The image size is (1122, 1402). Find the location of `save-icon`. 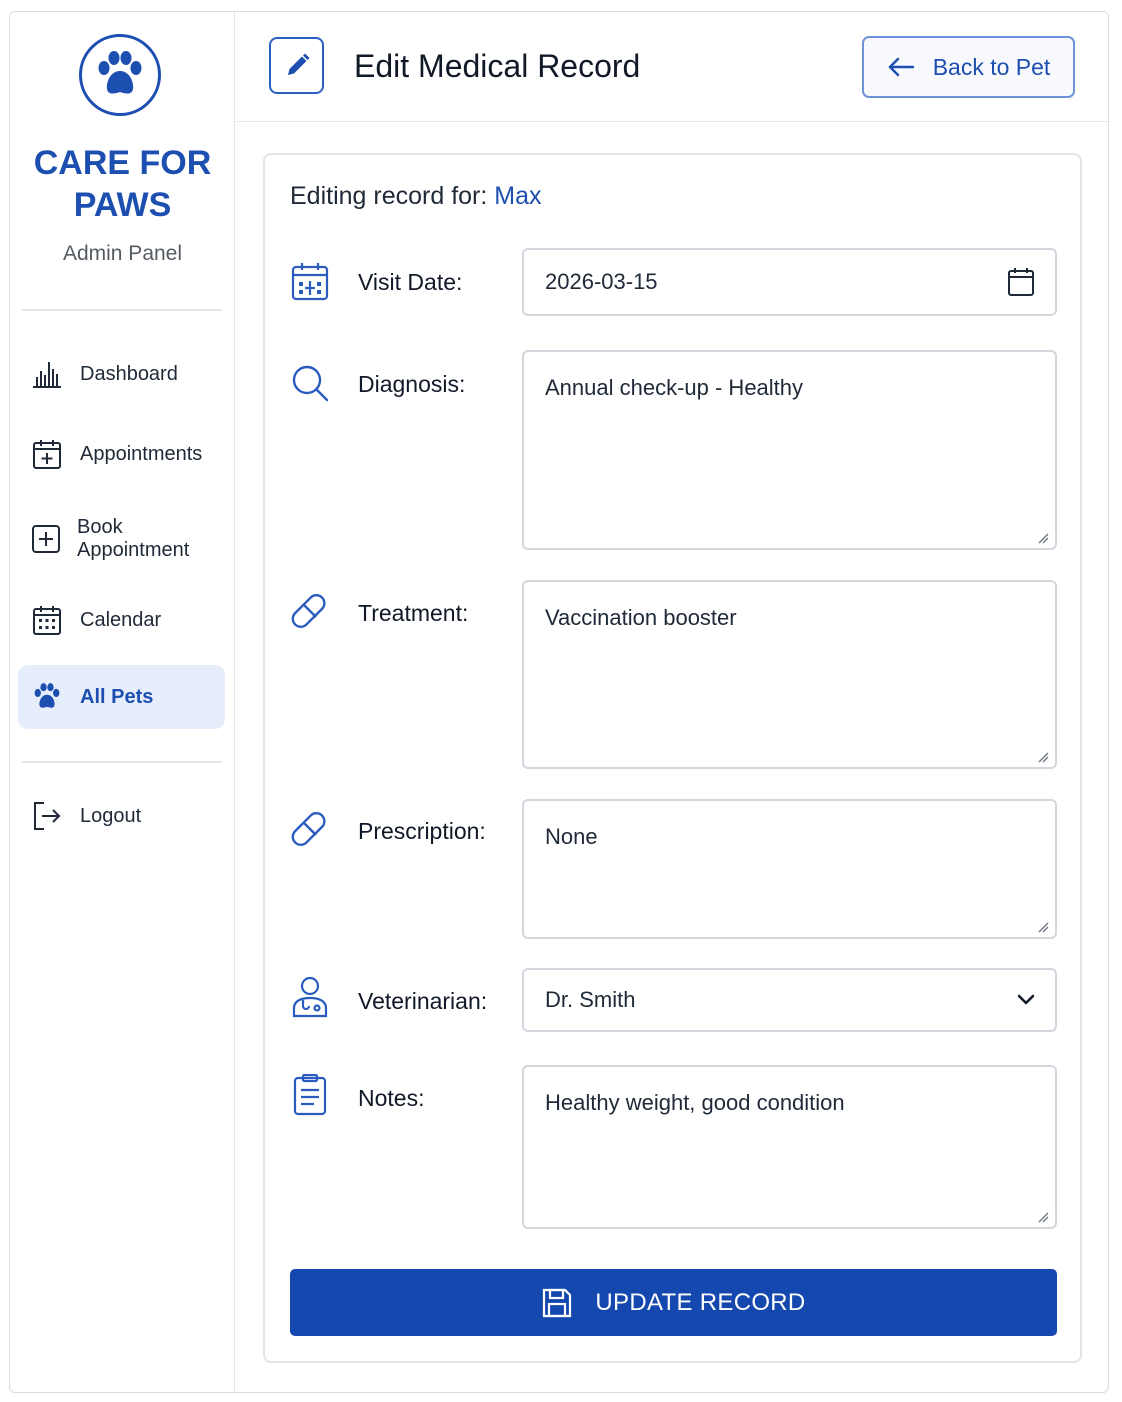

save-icon is located at coordinates (557, 1303).